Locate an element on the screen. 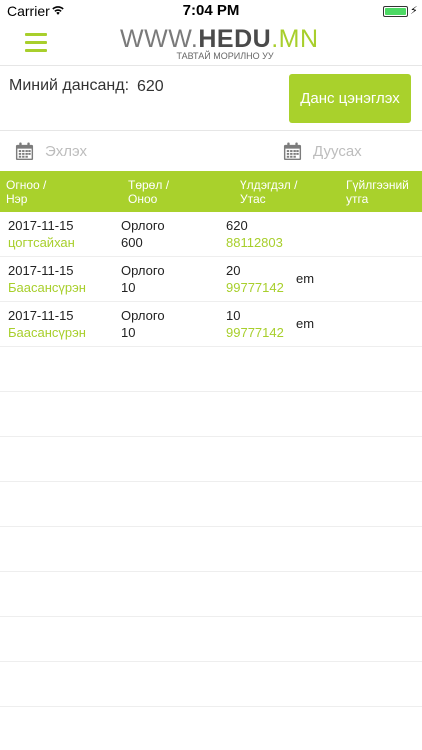 Image resolution: width=422 pixels, height=750 pixels. row-balance: 20 is located at coordinates (233, 270).